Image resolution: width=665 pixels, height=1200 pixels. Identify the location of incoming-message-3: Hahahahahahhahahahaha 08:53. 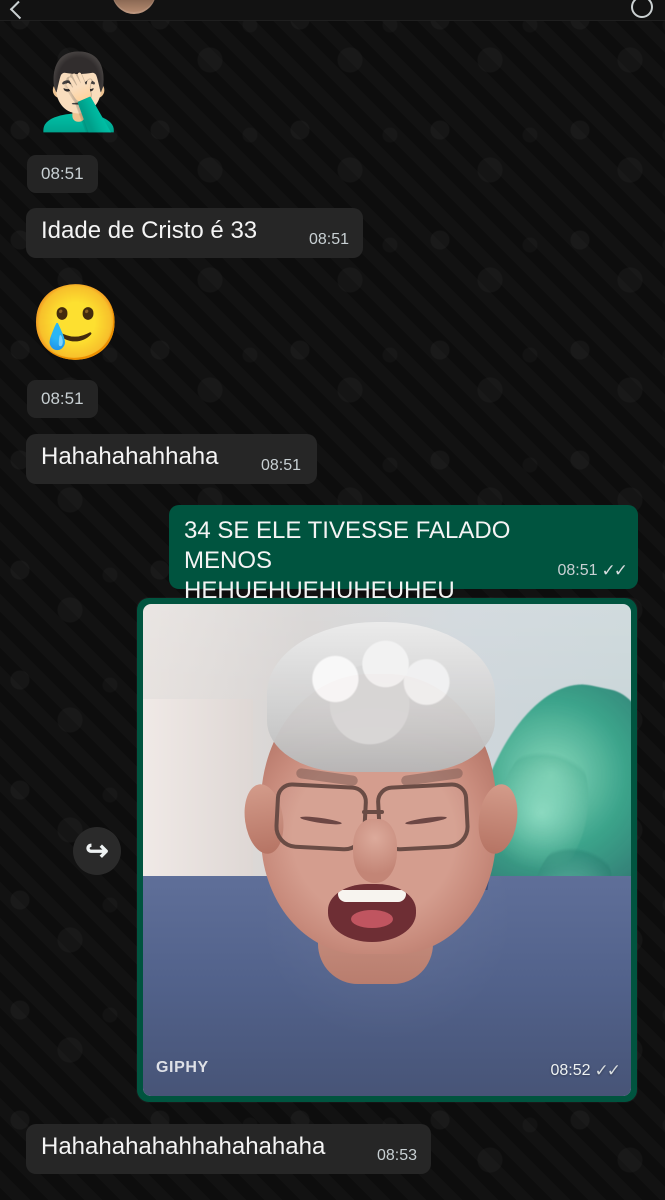
(228, 1149).